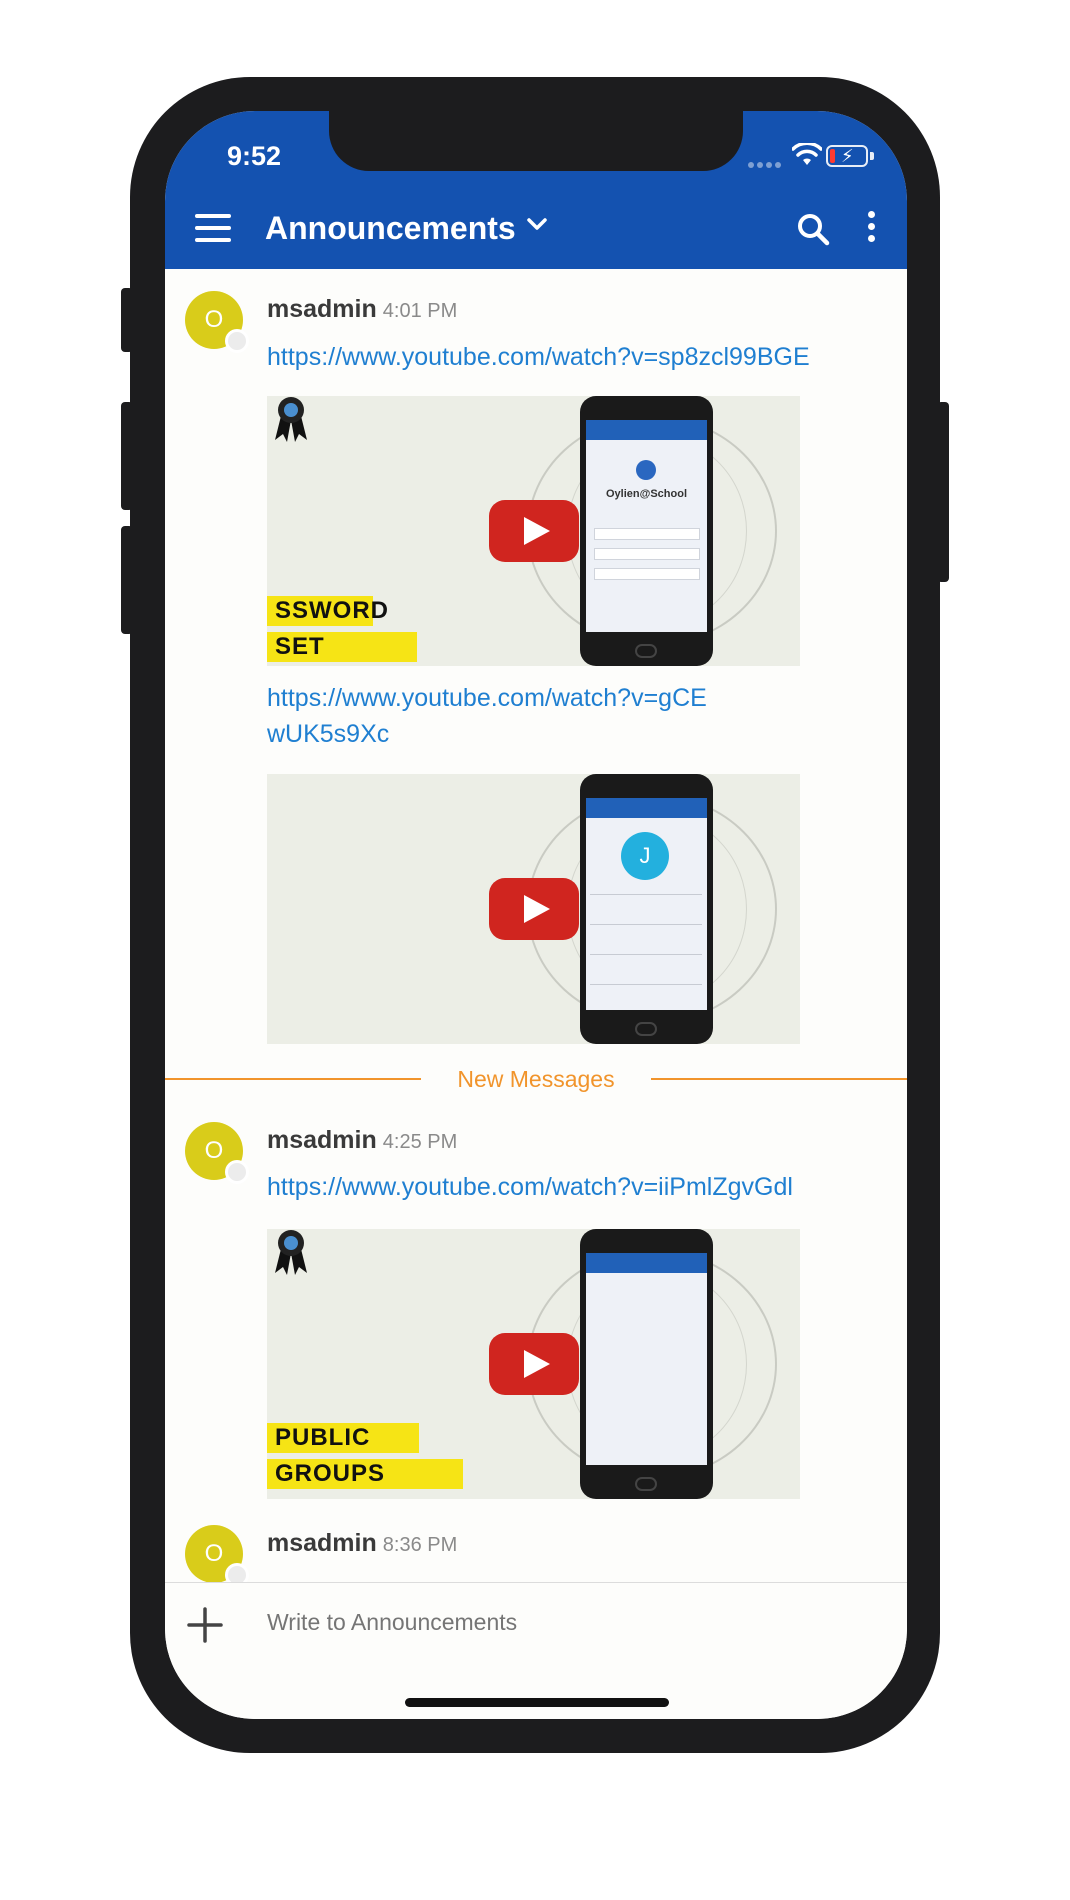 The image size is (1070, 1900). What do you see at coordinates (847, 156) in the screenshot?
I see `battery-icon: ⚡` at bounding box center [847, 156].